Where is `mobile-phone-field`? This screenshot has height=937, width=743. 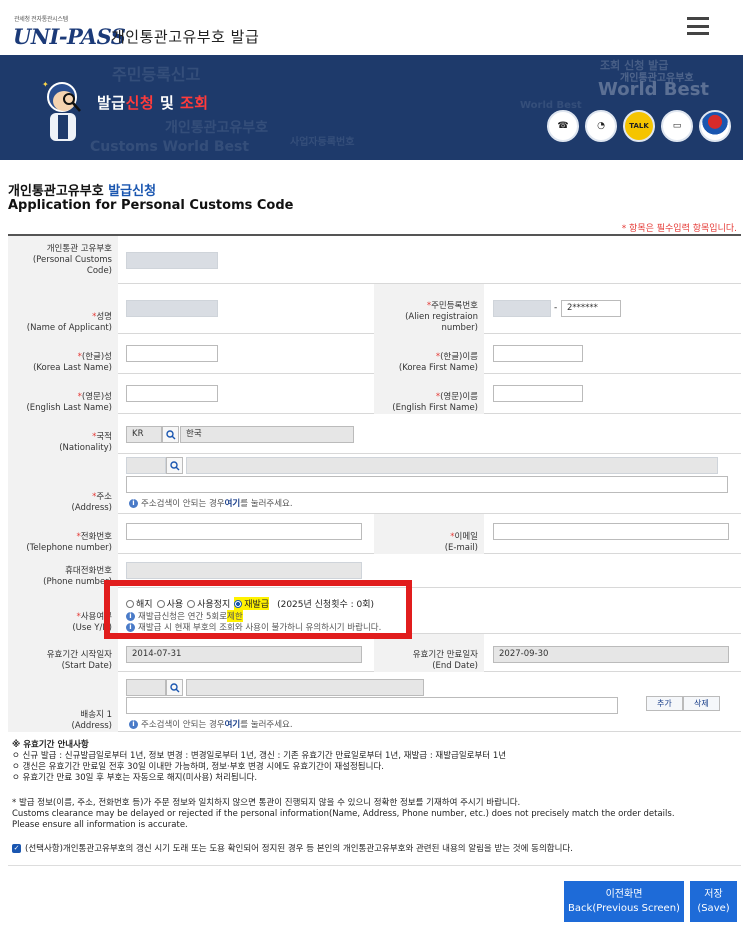
mobile-phone-field is located at coordinates (244, 570).